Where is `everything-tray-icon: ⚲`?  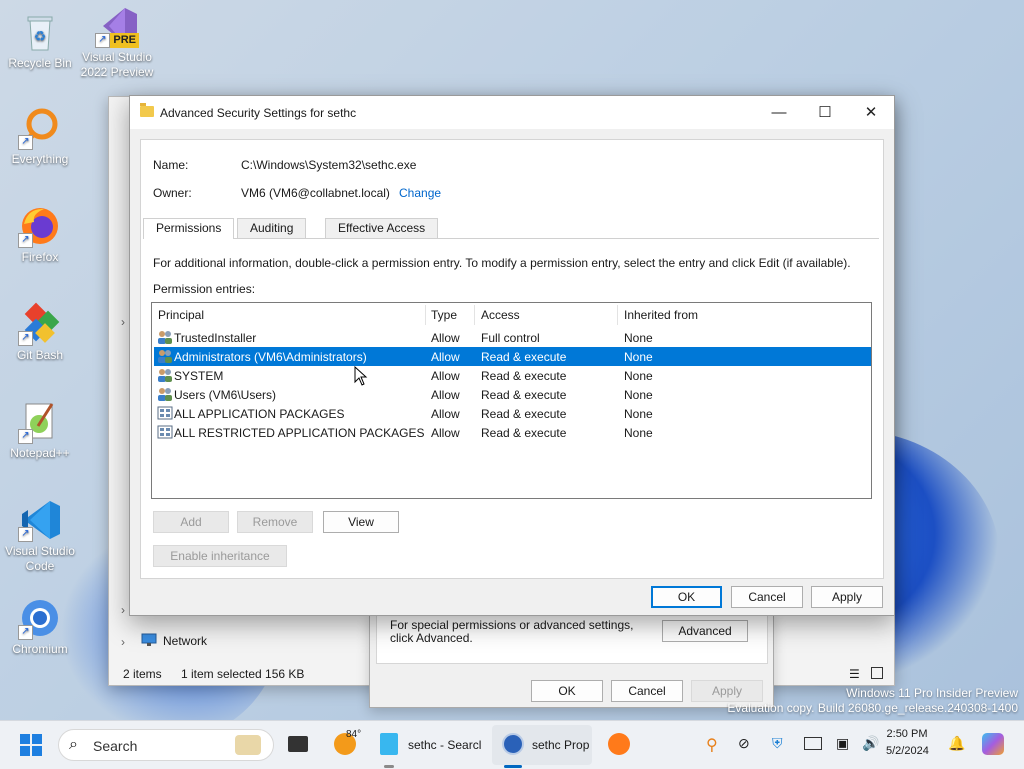 everything-tray-icon: ⚲ is located at coordinates (712, 745).